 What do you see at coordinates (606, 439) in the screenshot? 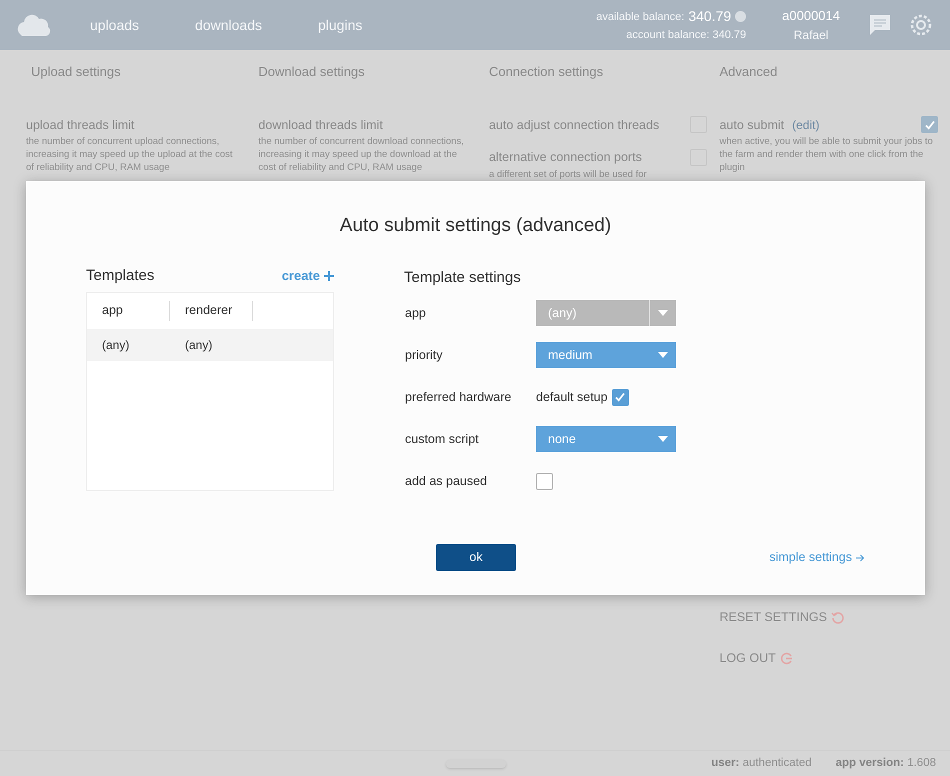
I see `select-field: none` at bounding box center [606, 439].